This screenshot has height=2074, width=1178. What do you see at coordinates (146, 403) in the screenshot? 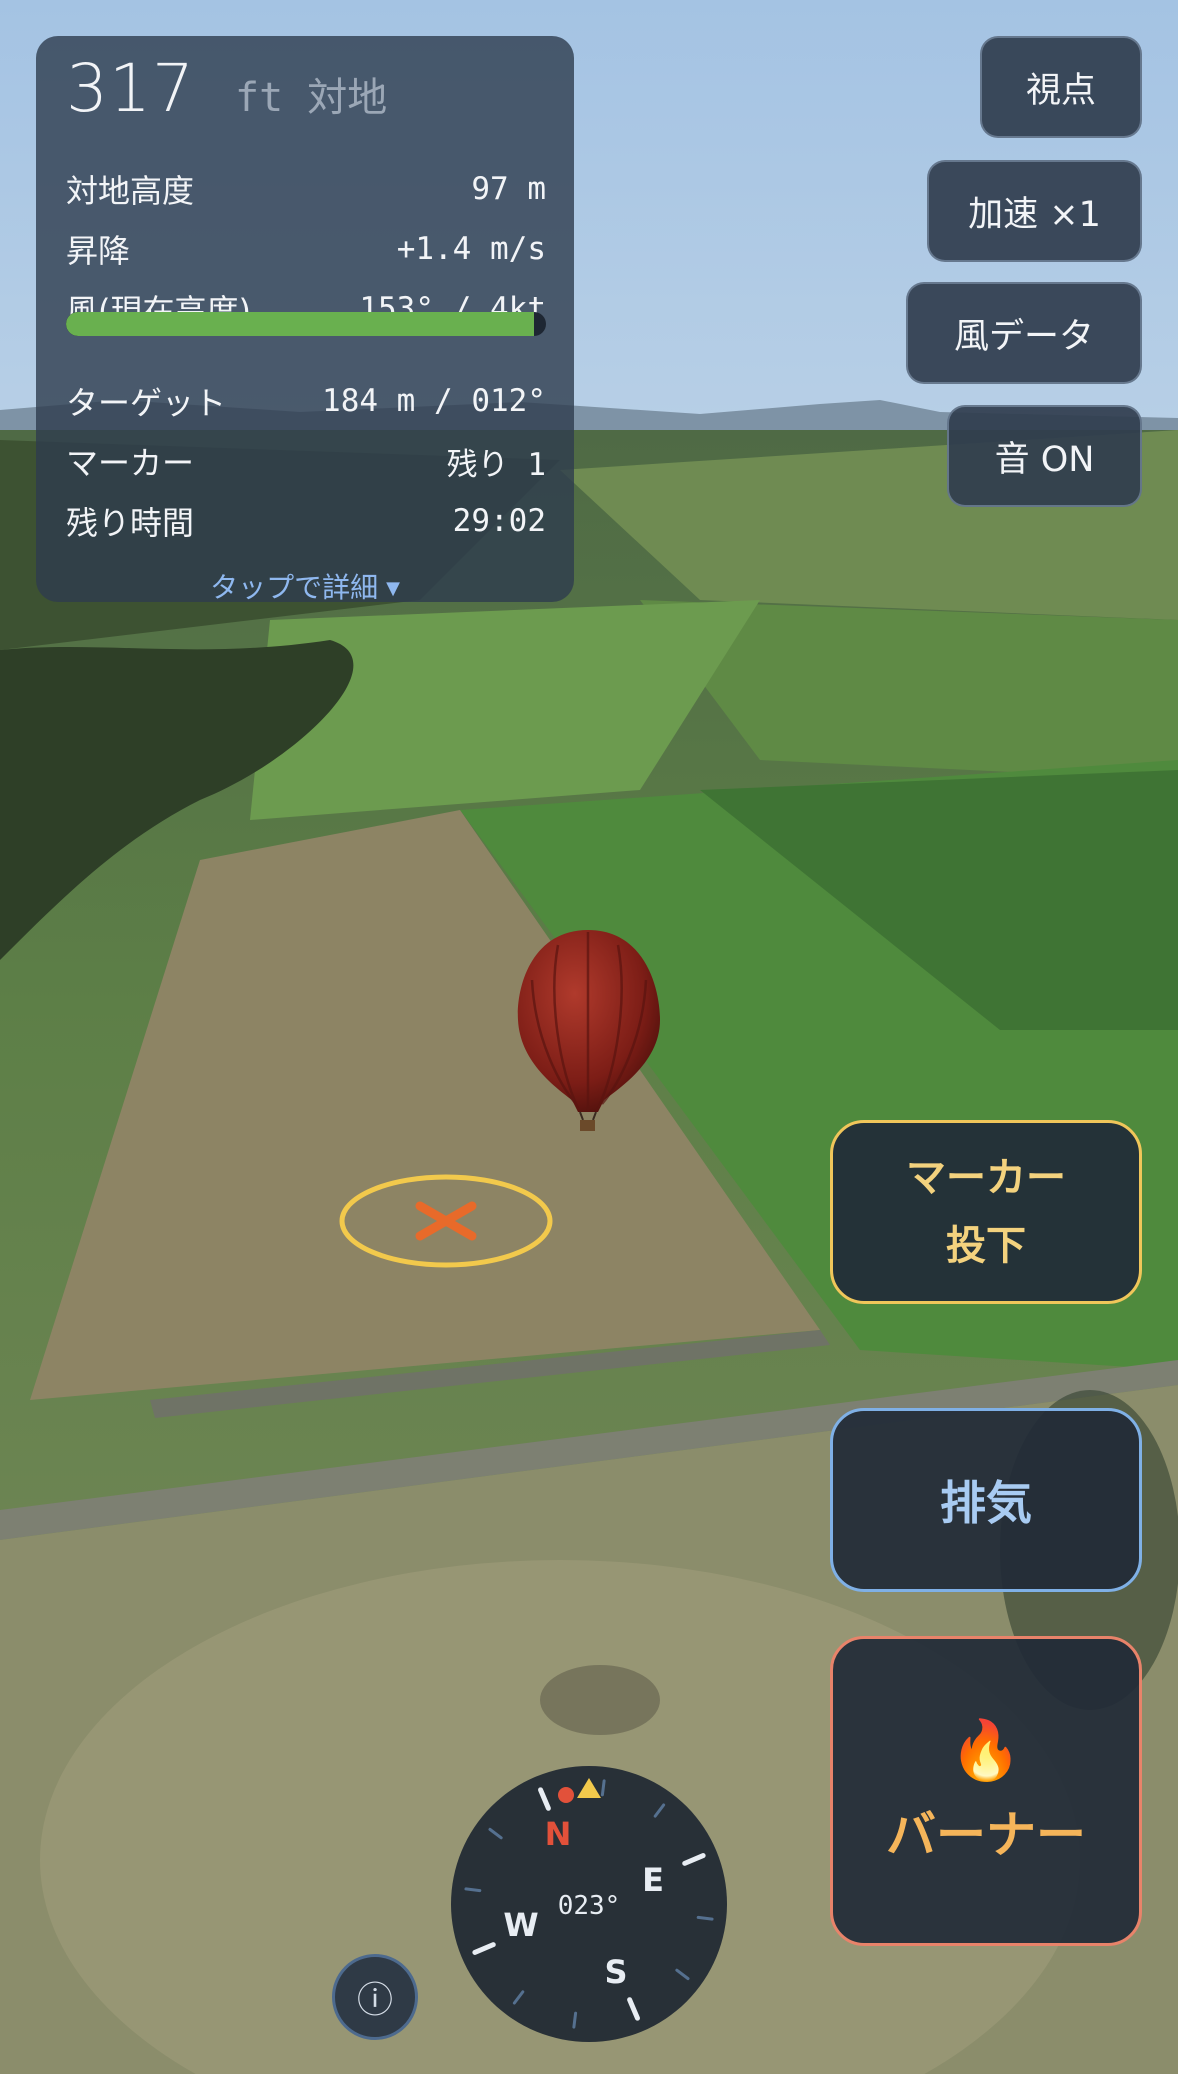
I see `target-label: ターゲット` at bounding box center [146, 403].